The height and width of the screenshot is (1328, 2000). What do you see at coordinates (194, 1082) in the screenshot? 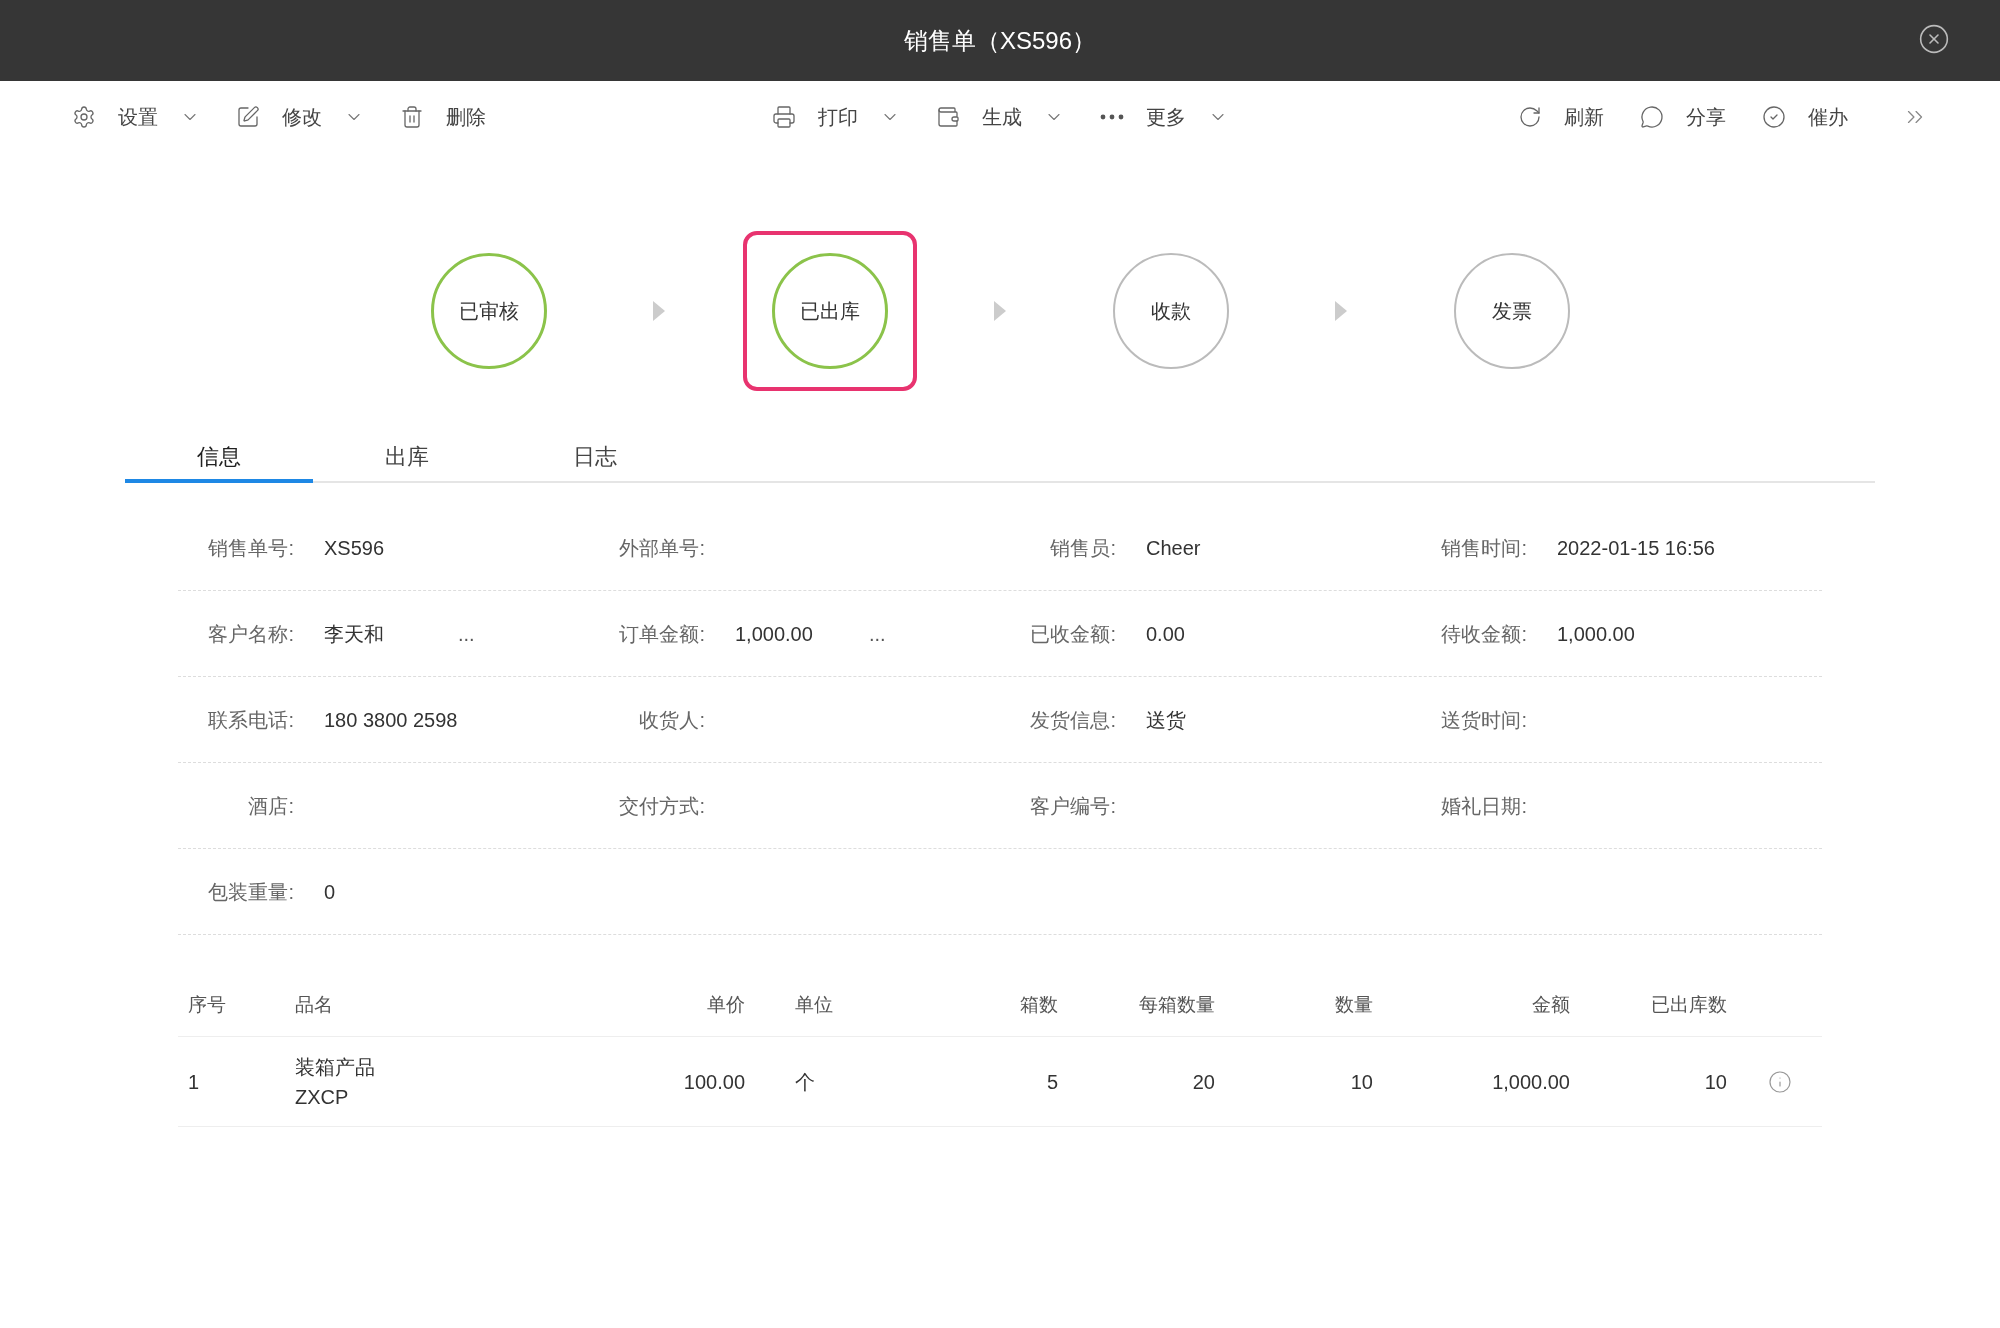
I see `table-cell-text: 1` at bounding box center [194, 1082].